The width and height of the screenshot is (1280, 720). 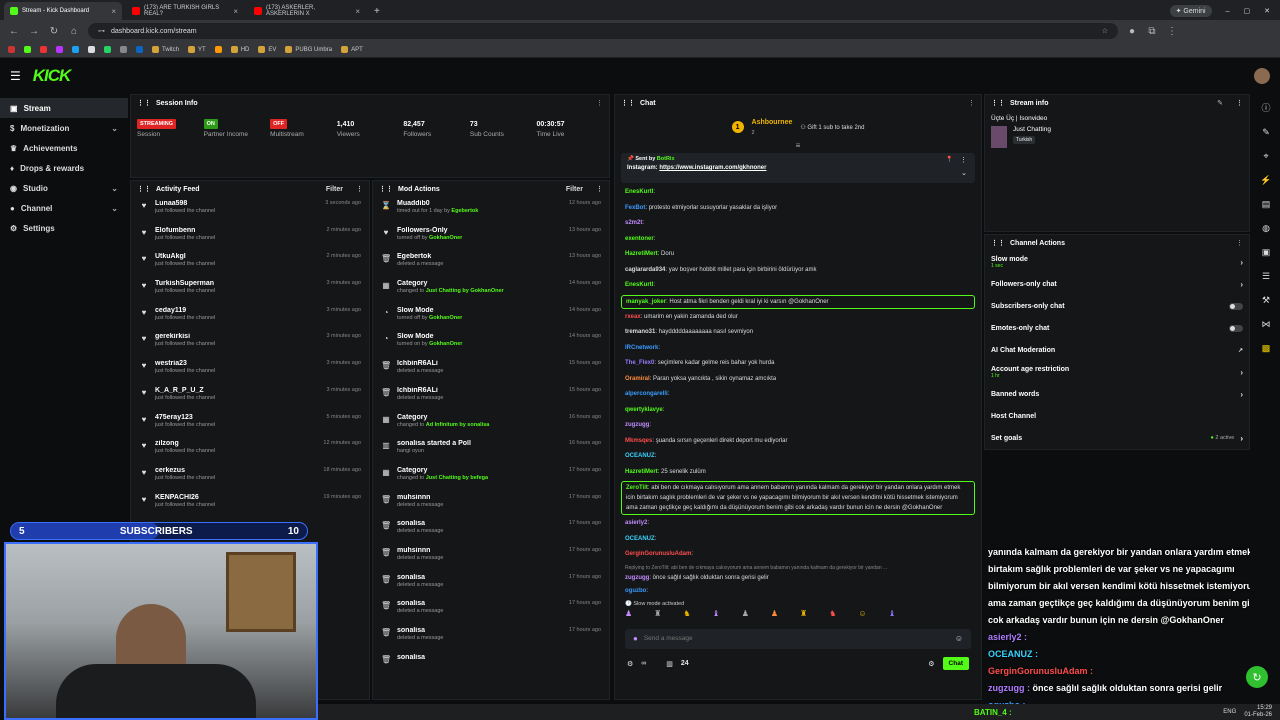 I want to click on activity-user: TurkishSuperman, so click(x=237, y=283).